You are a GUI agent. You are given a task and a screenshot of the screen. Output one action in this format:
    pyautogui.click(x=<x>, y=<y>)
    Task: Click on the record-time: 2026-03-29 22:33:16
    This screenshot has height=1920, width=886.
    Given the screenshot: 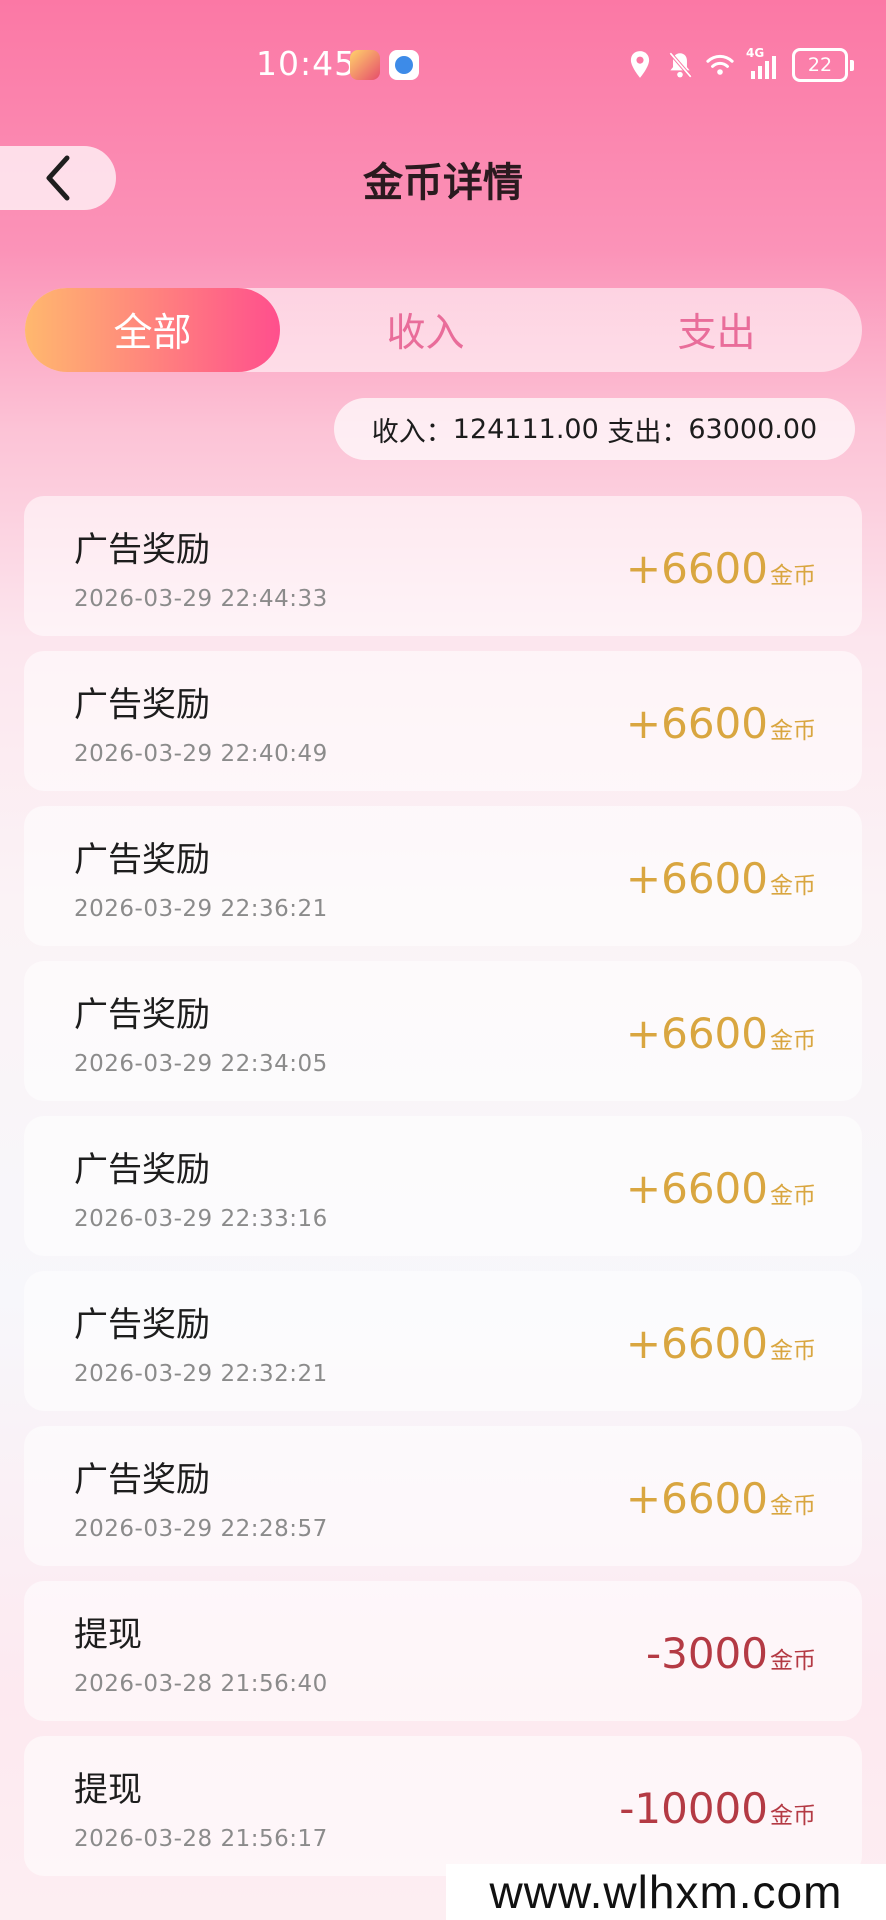 What is the action you would take?
    pyautogui.click(x=201, y=1219)
    